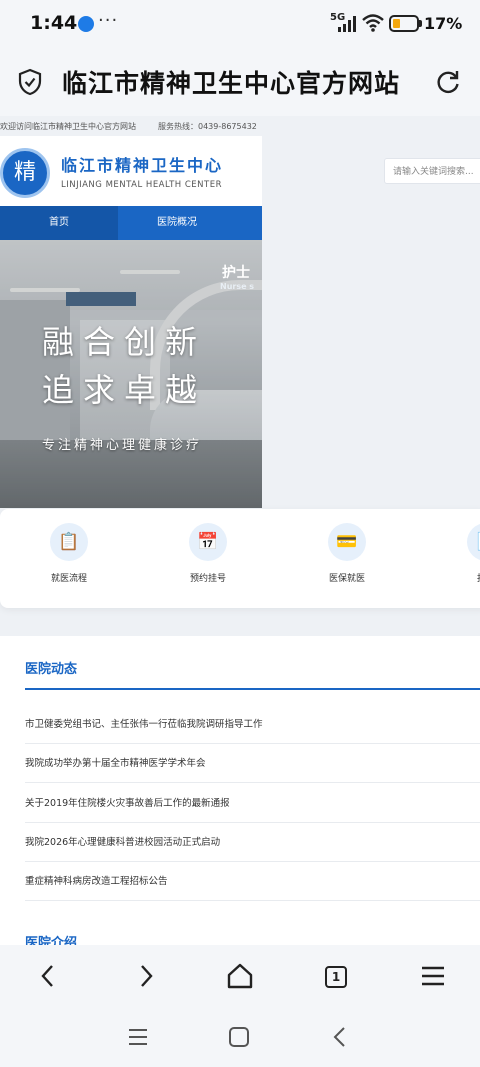 Image resolution: width=480 pixels, height=1067 pixels. I want to click on search-input, so click(432, 172).